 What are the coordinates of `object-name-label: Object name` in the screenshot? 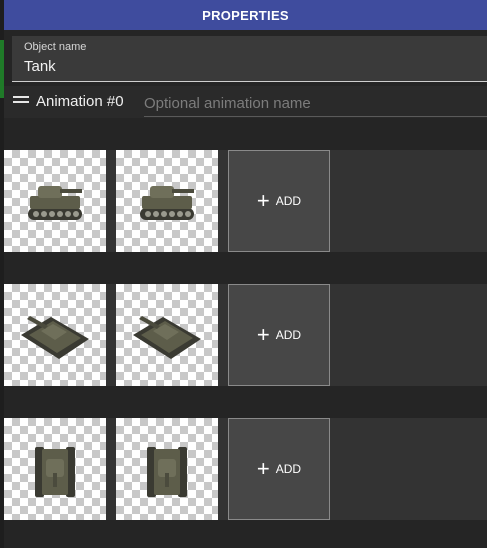 It's located at (55, 47).